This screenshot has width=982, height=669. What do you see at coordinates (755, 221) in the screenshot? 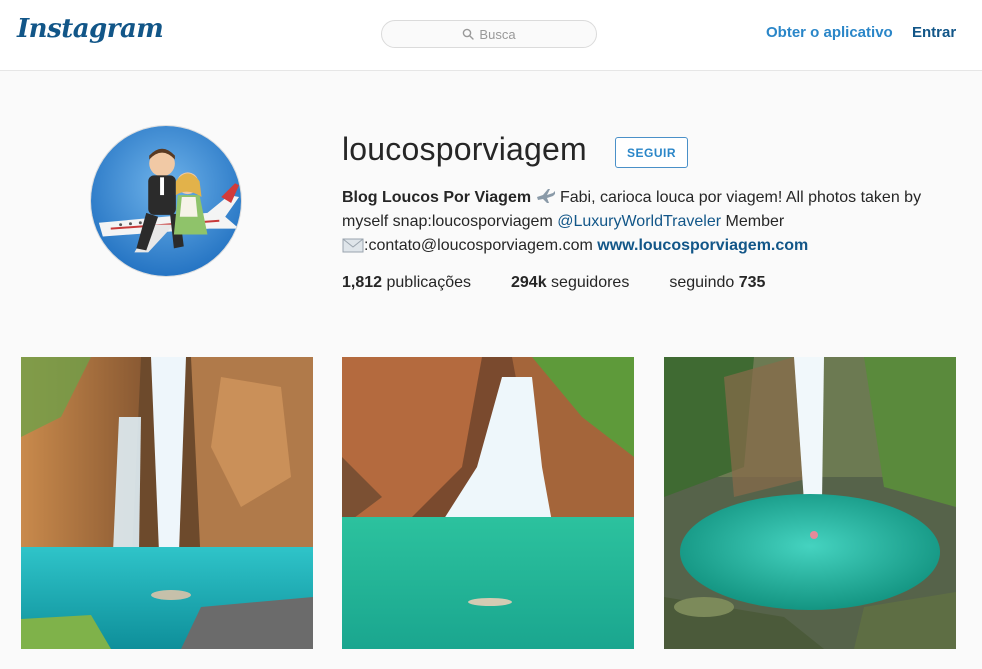
I see `bio-member-text: Member` at bounding box center [755, 221].